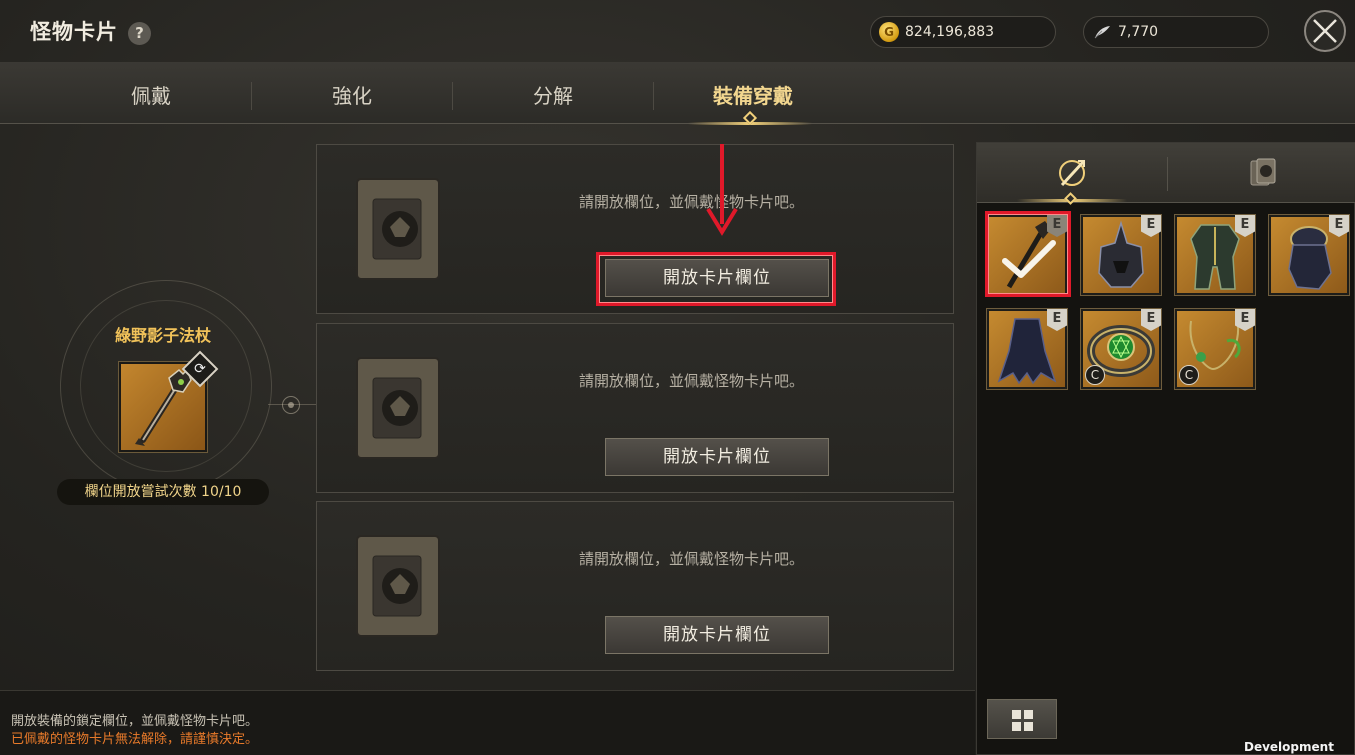  I want to click on tab-enhance: 強化, so click(352, 94).